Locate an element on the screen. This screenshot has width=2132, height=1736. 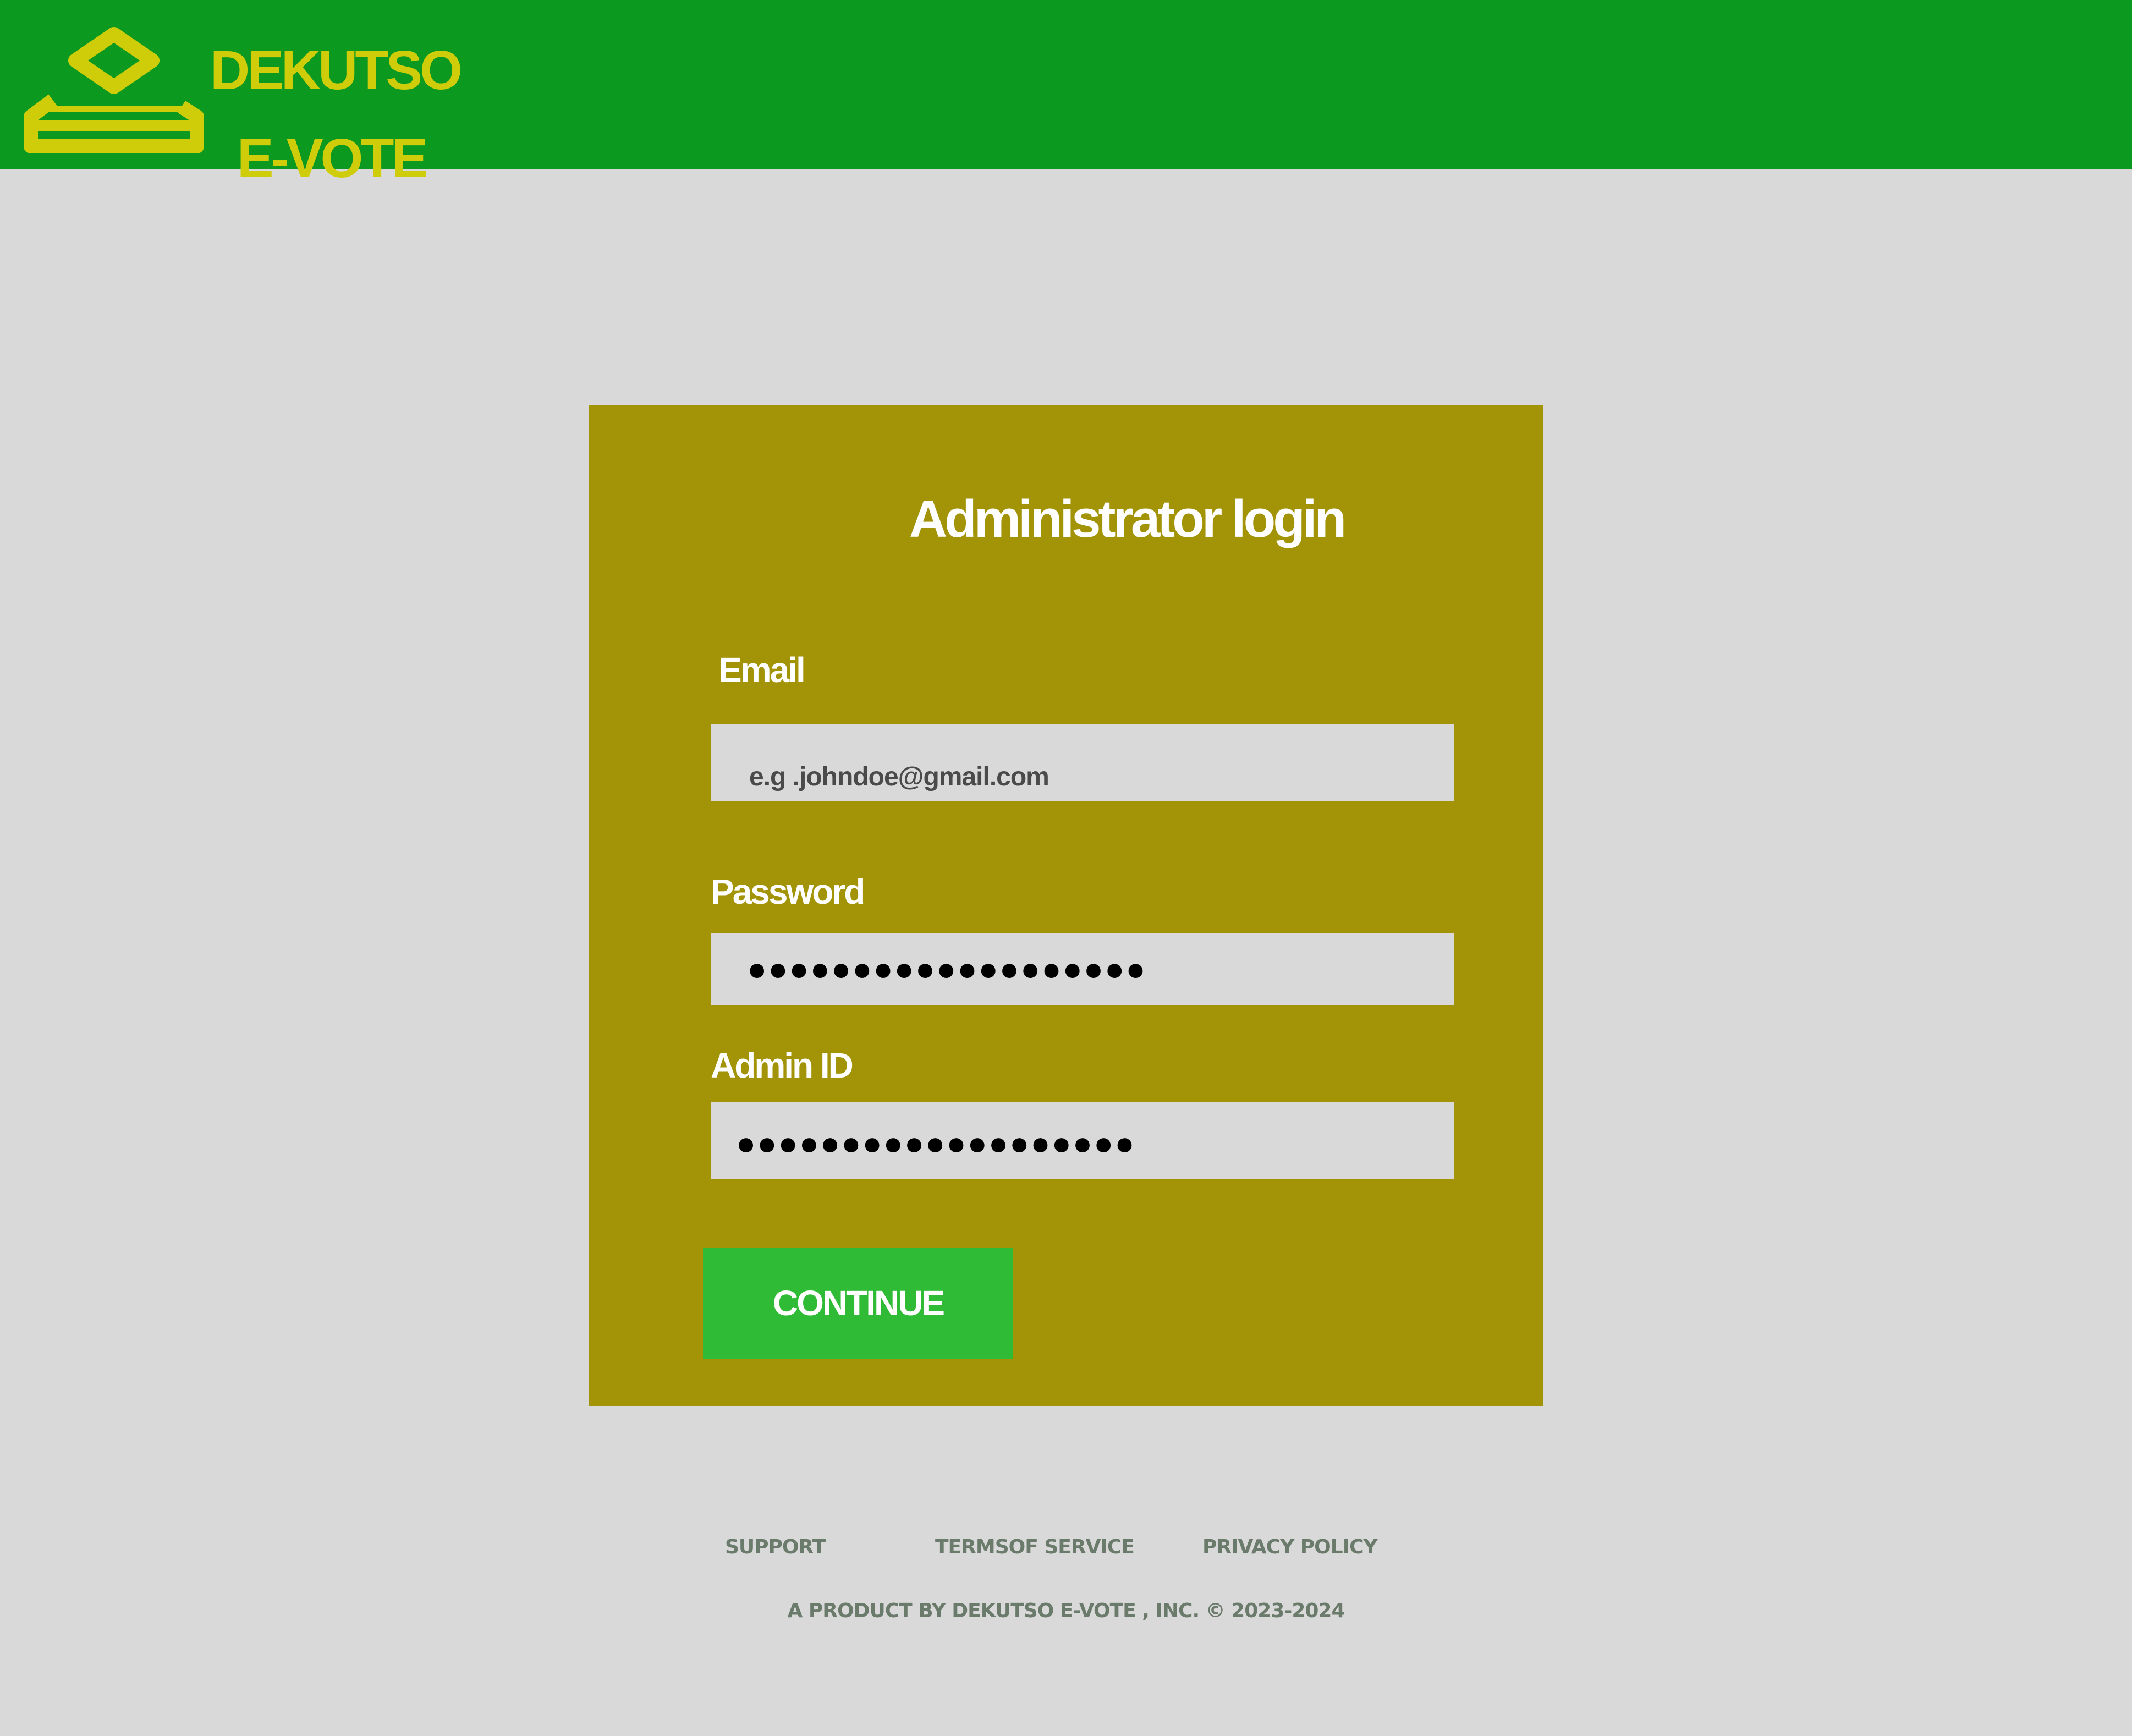
support-link: SUPPORT is located at coordinates (775, 1547).